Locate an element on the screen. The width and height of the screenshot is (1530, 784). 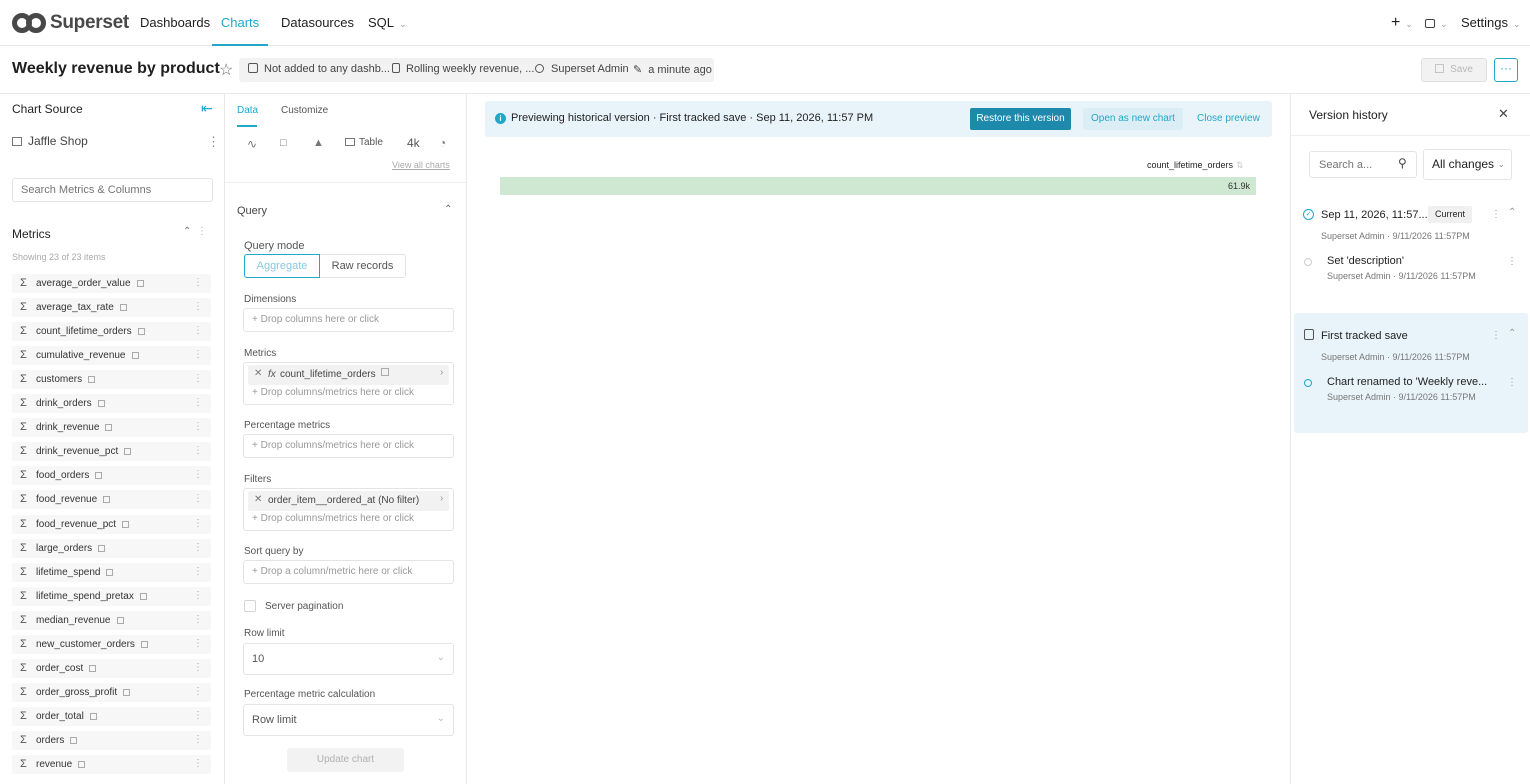
view-all-charts-link: View all charts is located at coordinates (421, 165).